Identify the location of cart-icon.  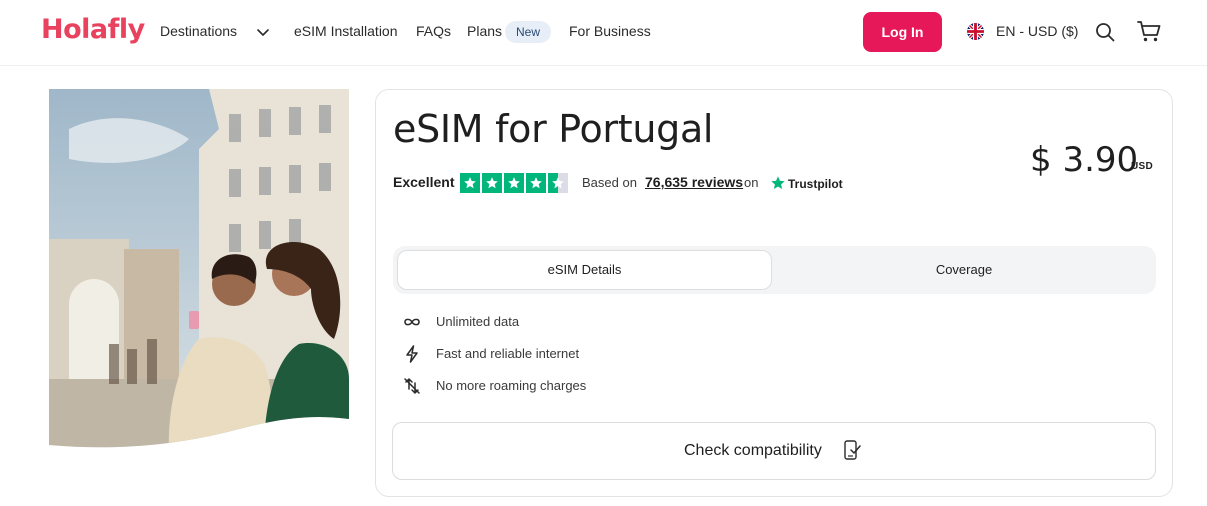
(1149, 31).